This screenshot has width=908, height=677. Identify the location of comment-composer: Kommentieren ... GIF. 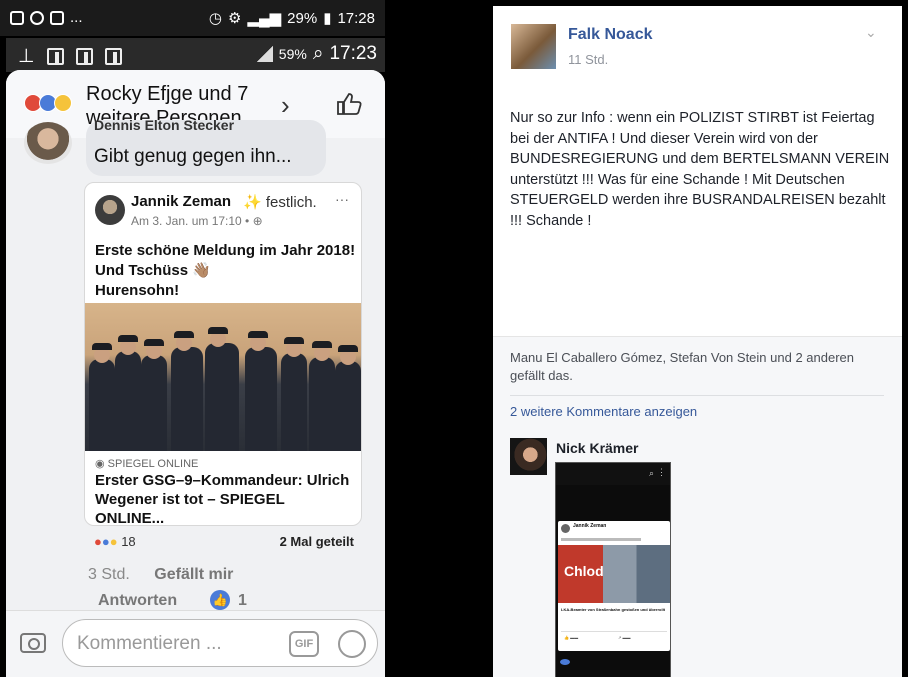
(195, 643).